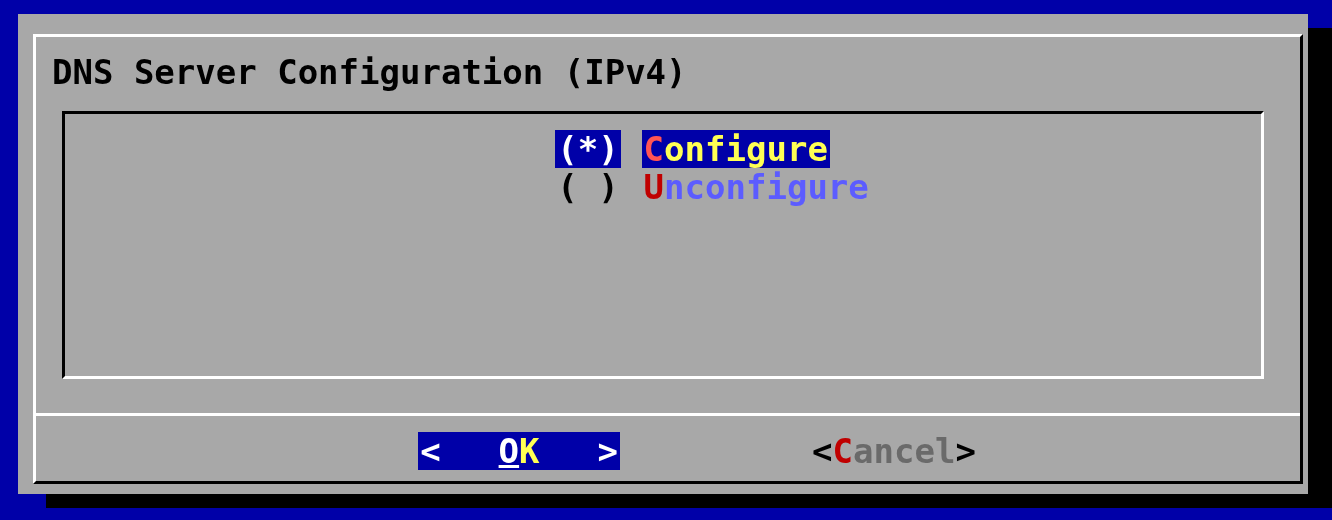 This screenshot has width=1332, height=520. I want to click on radio-button: (*), so click(588, 149).